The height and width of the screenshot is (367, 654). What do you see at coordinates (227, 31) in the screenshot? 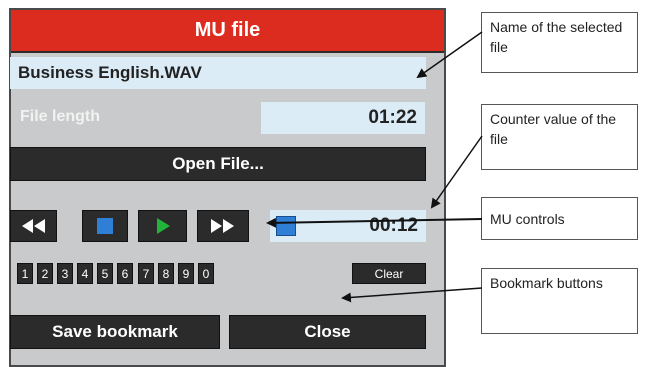
I see `window-title: MU file` at bounding box center [227, 31].